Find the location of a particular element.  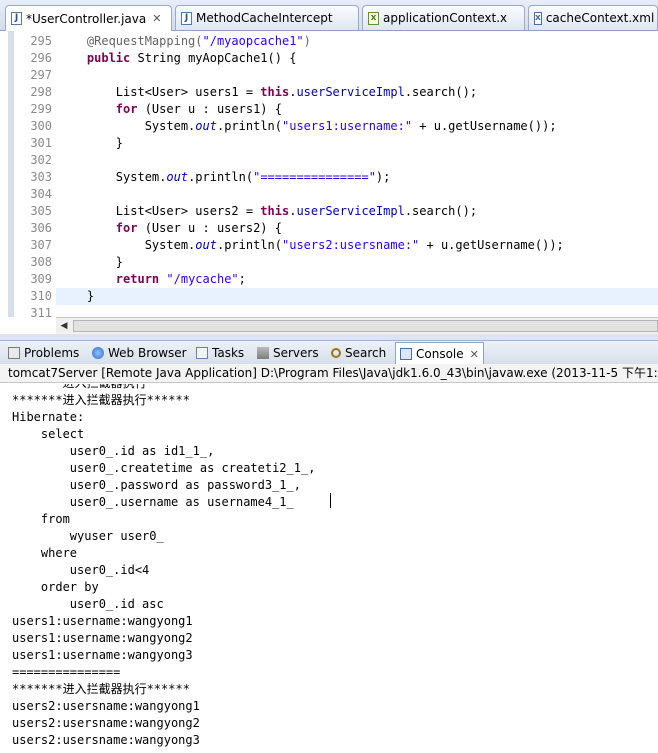

console-line: users1:username:wangyong3 is located at coordinates (102, 655).